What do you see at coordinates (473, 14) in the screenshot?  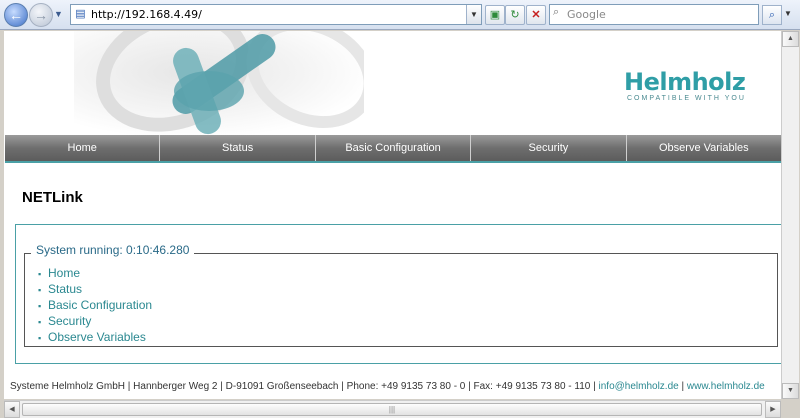 I see `address-dropdown-icon: ▼` at bounding box center [473, 14].